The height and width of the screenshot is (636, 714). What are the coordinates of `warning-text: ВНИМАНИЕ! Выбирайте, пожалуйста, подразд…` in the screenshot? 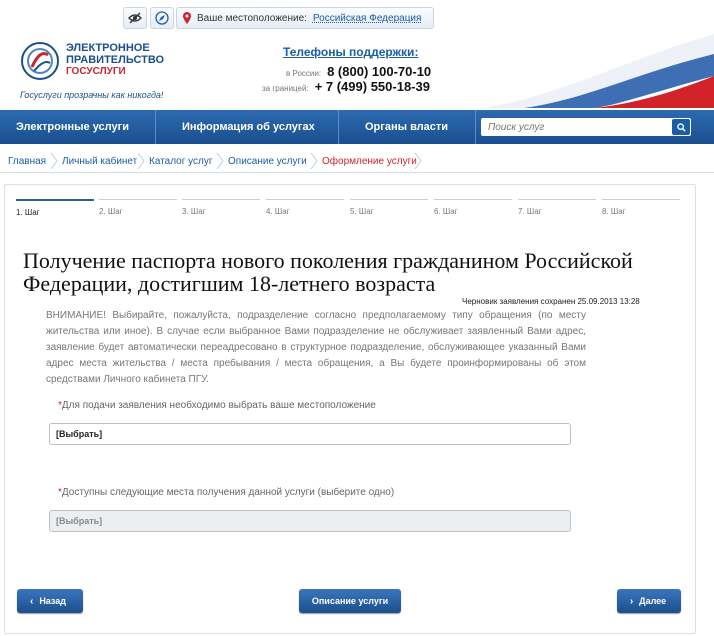 It's located at (316, 347).